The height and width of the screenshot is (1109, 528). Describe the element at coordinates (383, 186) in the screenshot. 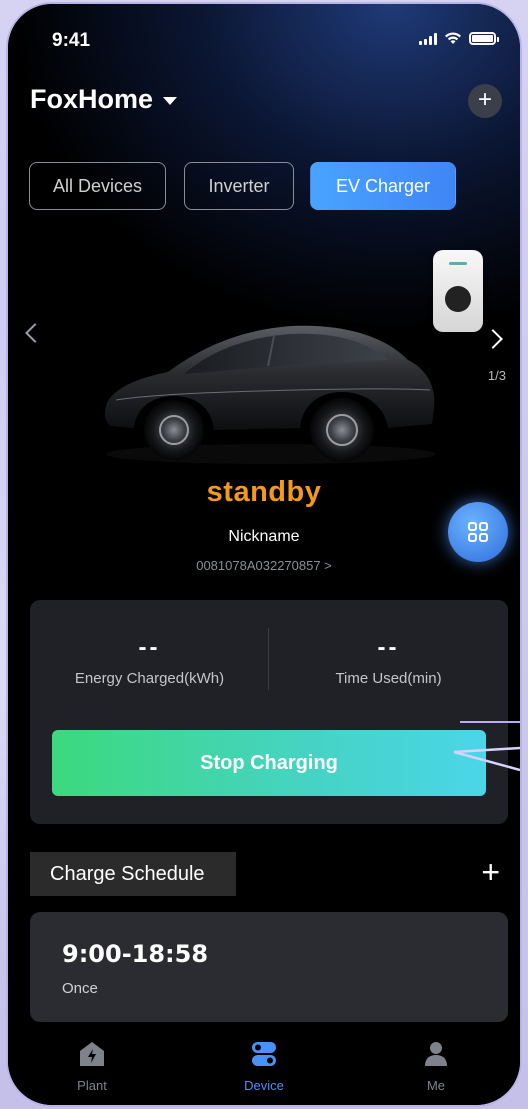

I see `tab-ev-charger: EV Charger` at that location.